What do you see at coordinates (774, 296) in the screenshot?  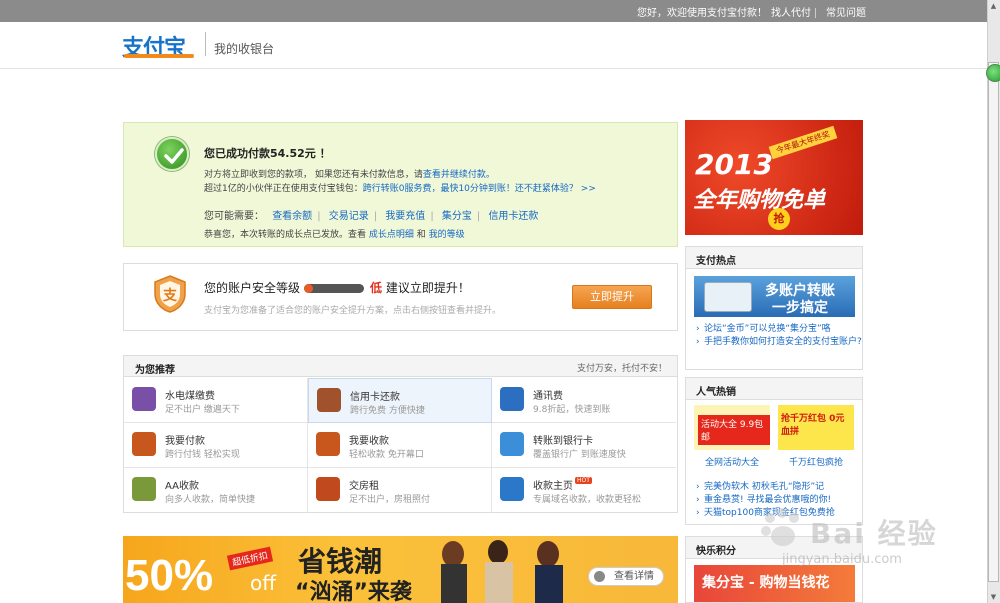 I see `multi-transfer-banner: 多账户转账 一步搞定` at bounding box center [774, 296].